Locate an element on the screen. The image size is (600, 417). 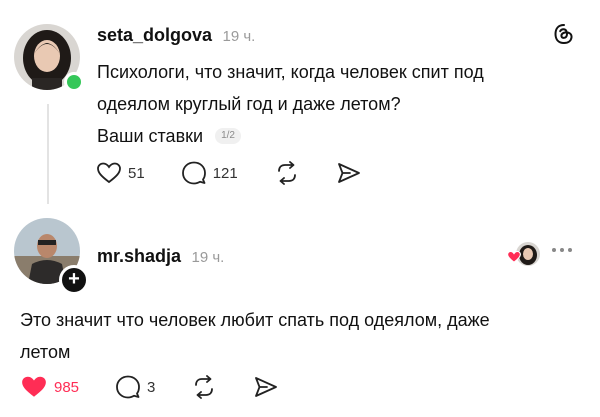
online-status-dot is located at coordinates (74, 82).